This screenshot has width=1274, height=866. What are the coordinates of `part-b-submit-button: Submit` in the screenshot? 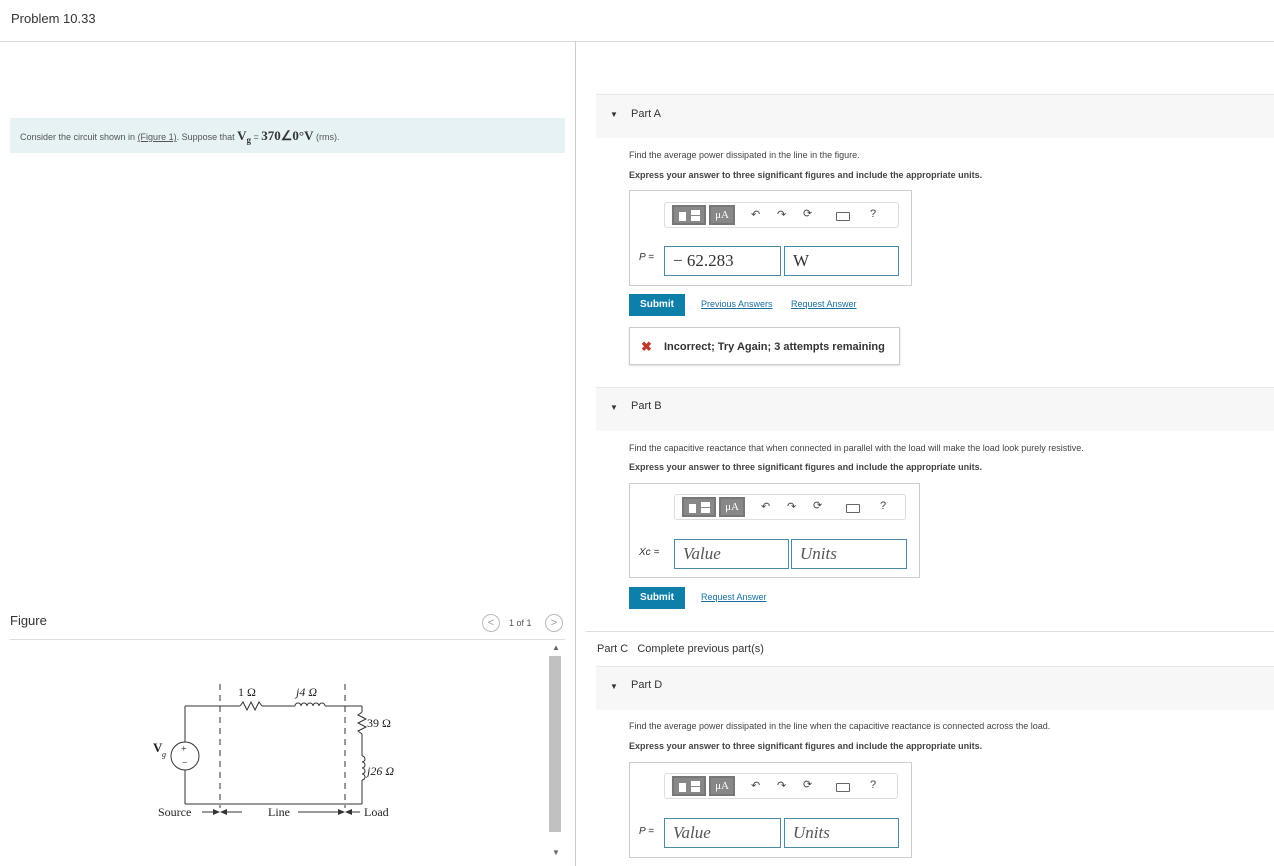 It's located at (657, 598).